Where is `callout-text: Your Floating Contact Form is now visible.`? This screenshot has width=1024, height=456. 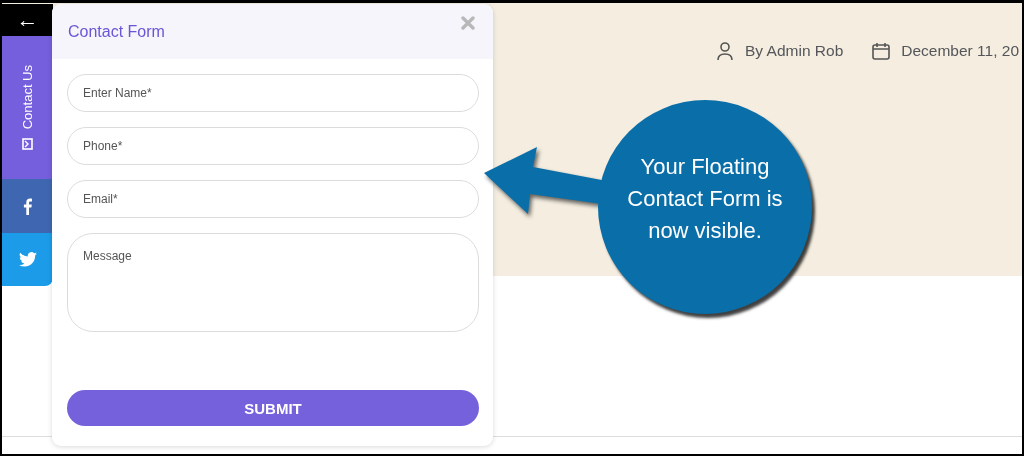
callout-text: Your Floating Contact Form is now visible. is located at coordinates (705, 199).